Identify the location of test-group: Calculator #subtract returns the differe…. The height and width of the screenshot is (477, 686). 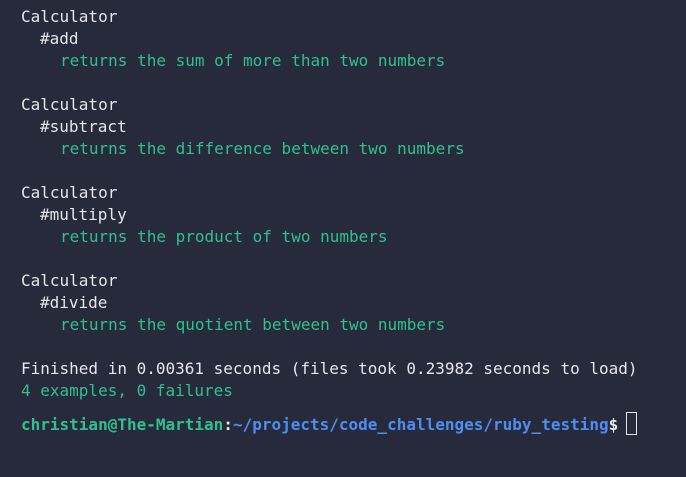
(353, 127).